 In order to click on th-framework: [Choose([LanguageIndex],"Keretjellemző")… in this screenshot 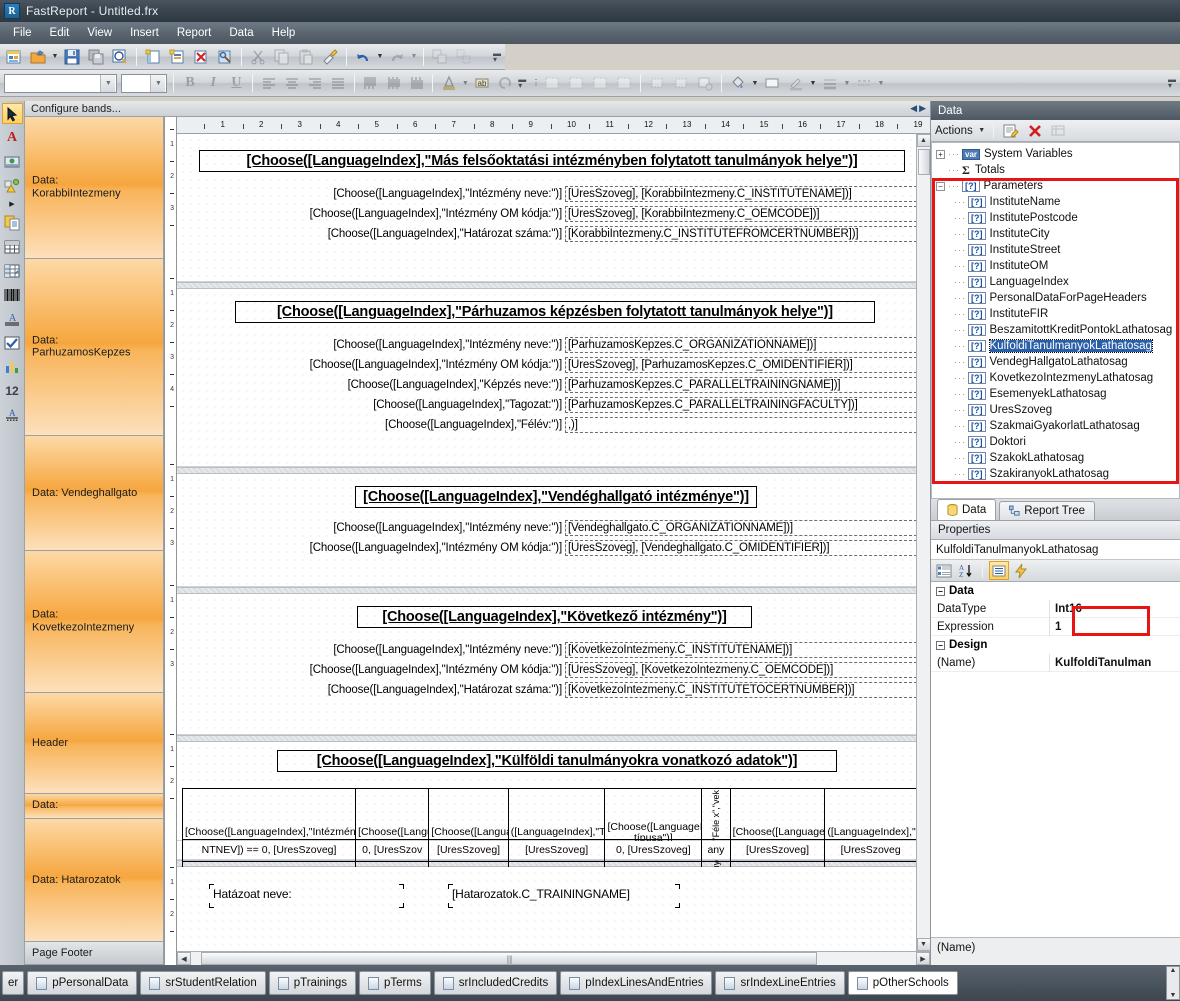, I will do `click(777, 832)`.